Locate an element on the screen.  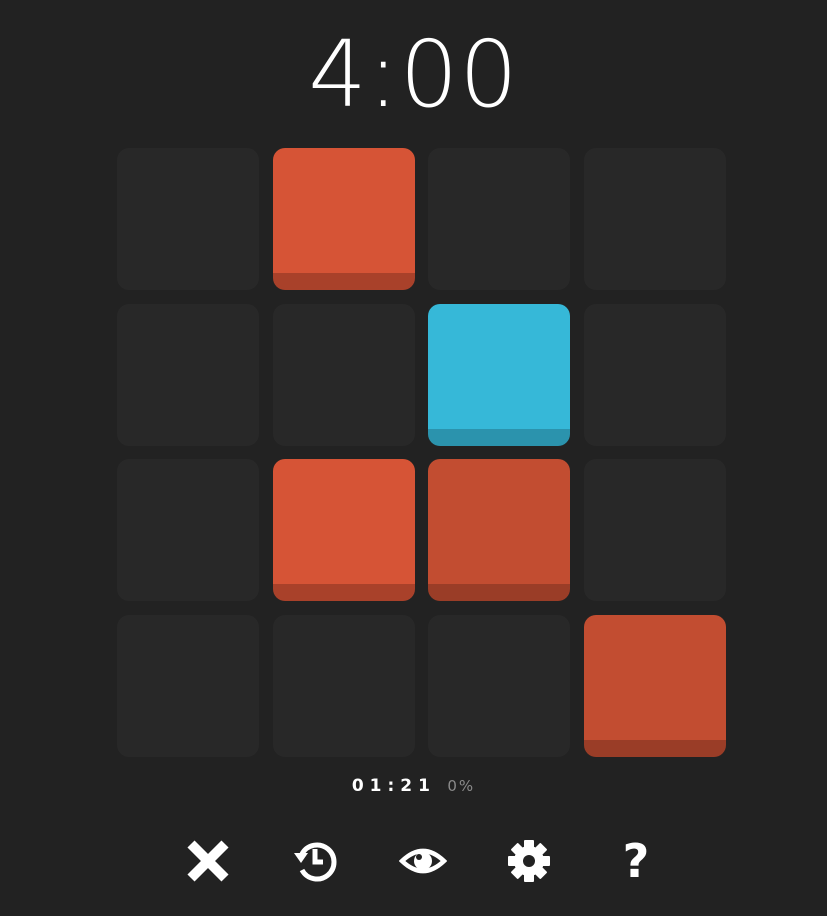
eye-icon is located at coordinates (423, 861).